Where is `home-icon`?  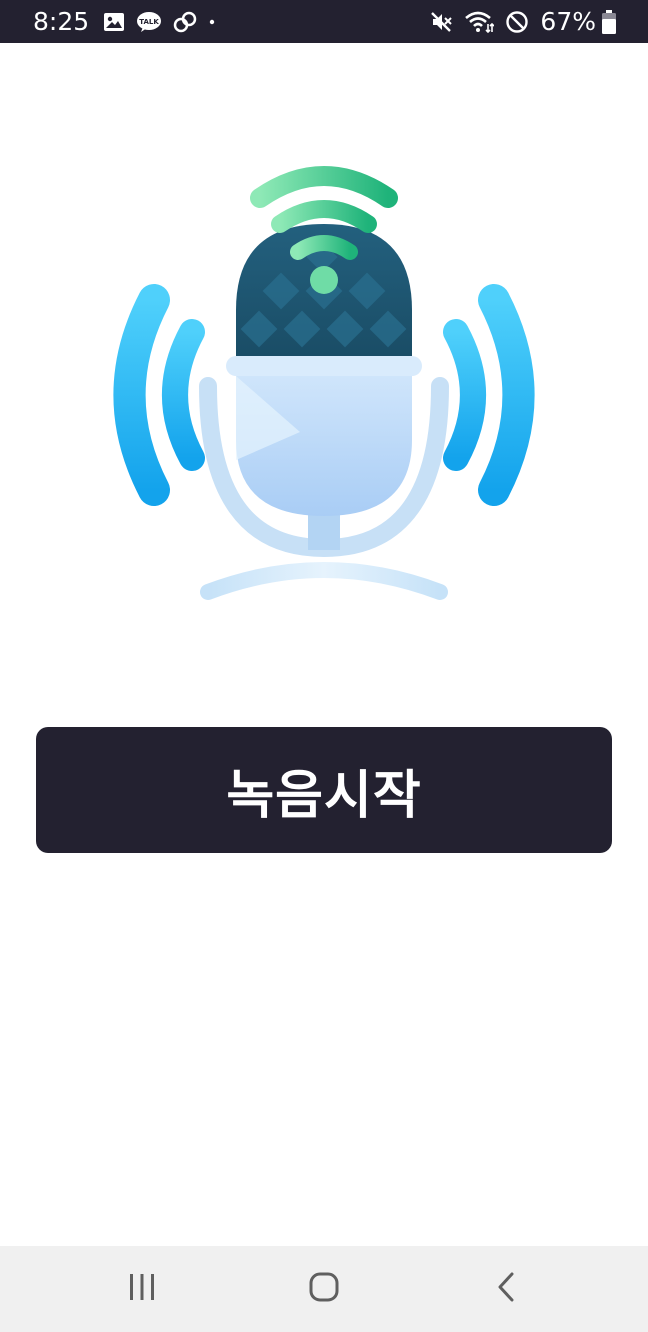
home-icon is located at coordinates (324, 1289).